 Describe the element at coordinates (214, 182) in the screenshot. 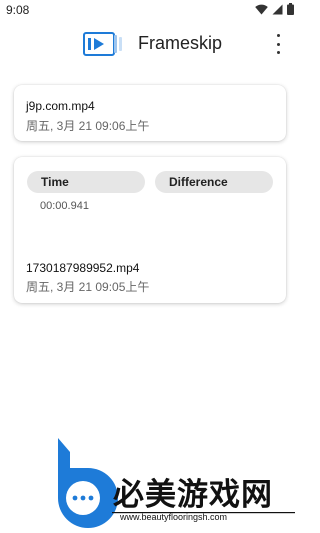

I see `difference-column-header: Difference` at that location.